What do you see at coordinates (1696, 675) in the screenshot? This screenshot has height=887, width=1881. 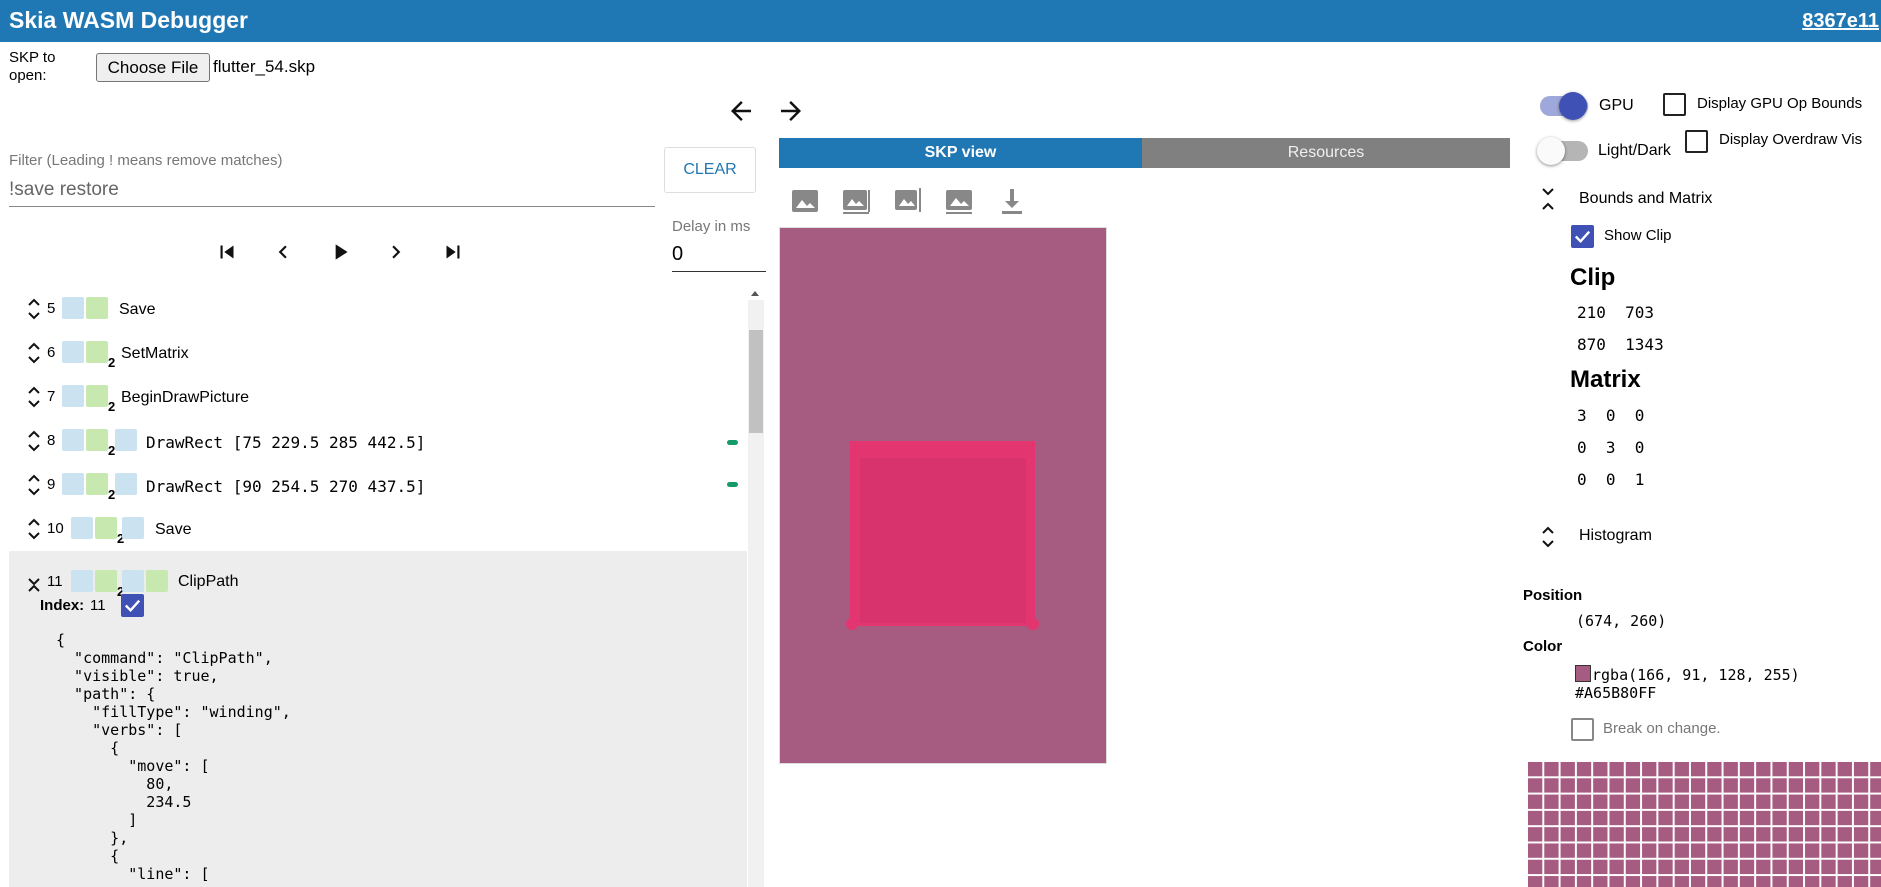 I see `color-rgba: rgba(166, 91, 128, 255)` at bounding box center [1696, 675].